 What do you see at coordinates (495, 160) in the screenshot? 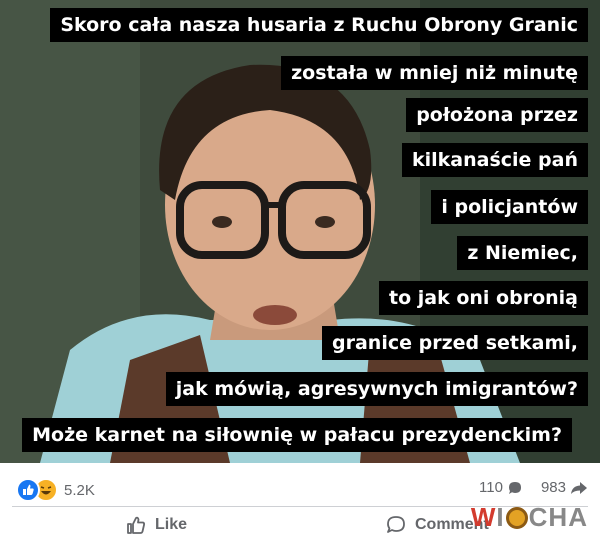
I see `caption-line-4: kilkanaście pań` at bounding box center [495, 160].